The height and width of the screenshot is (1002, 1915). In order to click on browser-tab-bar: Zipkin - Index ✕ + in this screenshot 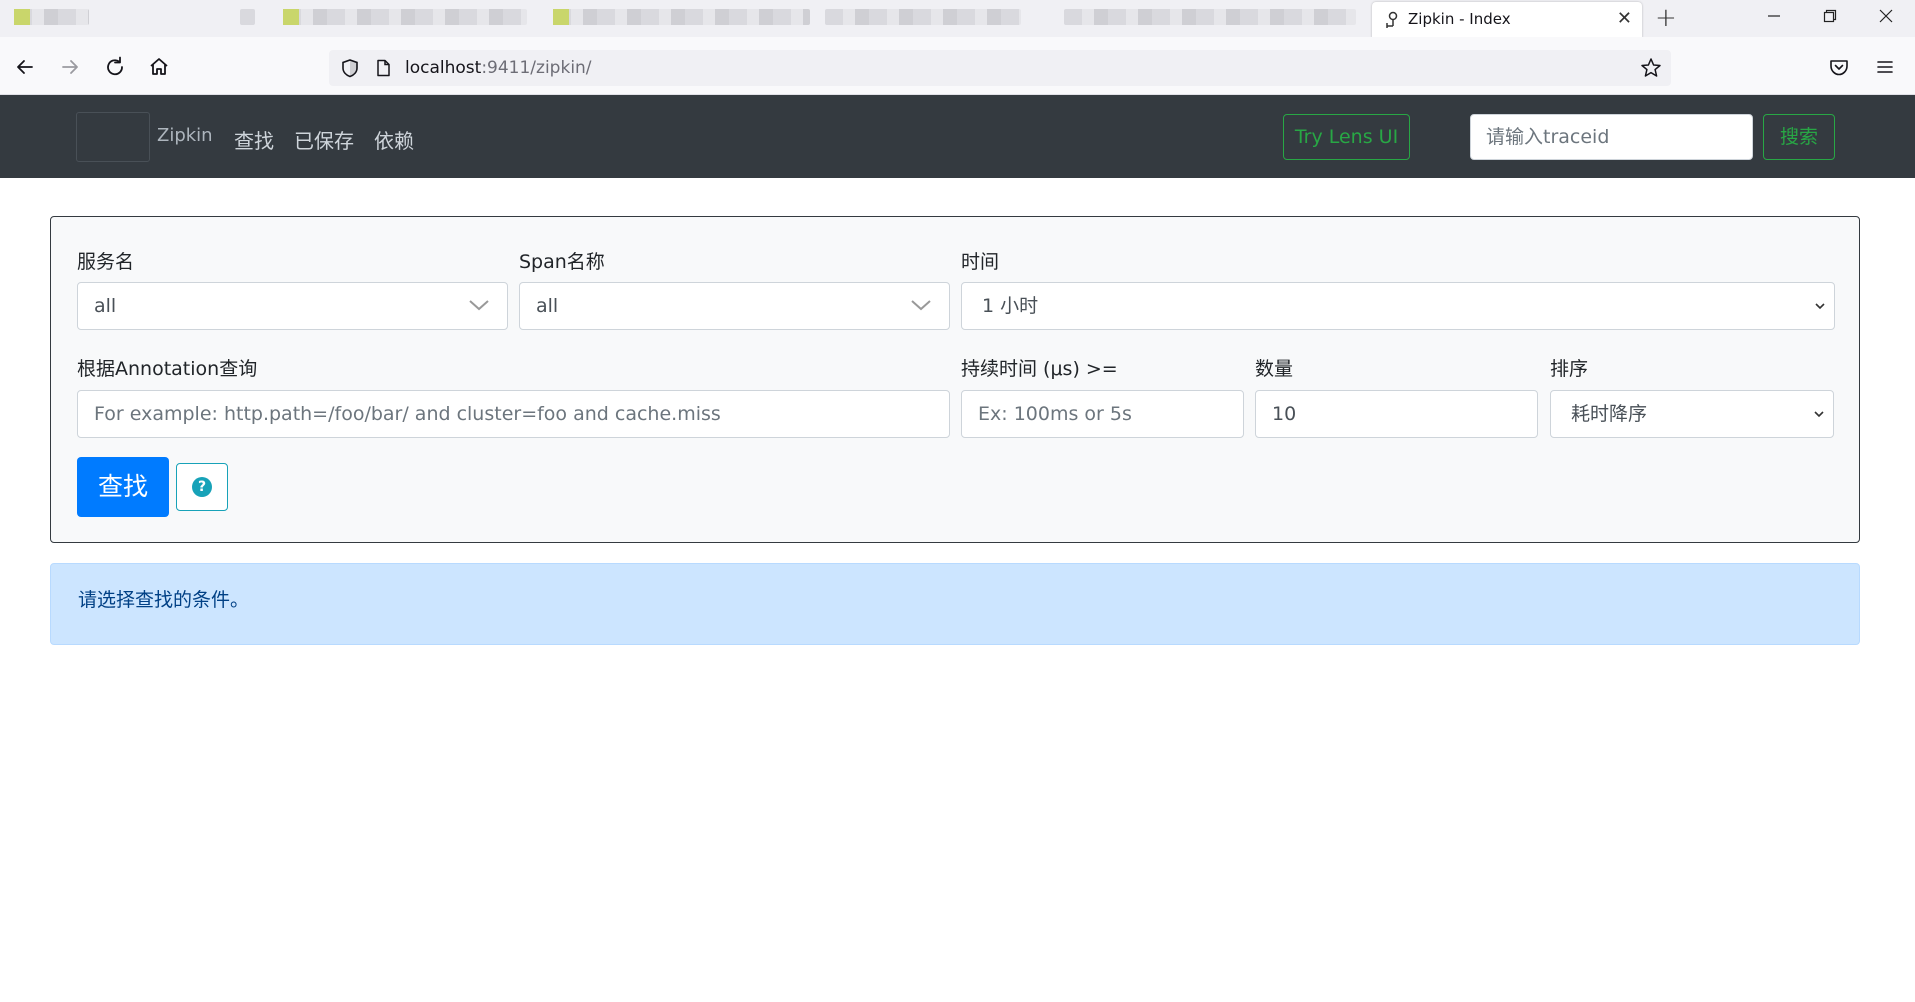, I will do `click(957, 19)`.